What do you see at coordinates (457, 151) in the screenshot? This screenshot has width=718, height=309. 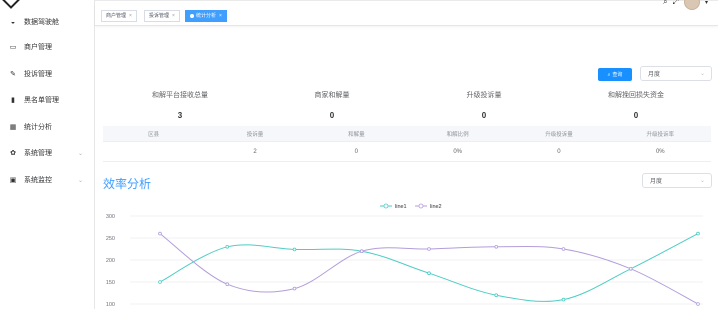 I see `table-cell: 0%` at bounding box center [457, 151].